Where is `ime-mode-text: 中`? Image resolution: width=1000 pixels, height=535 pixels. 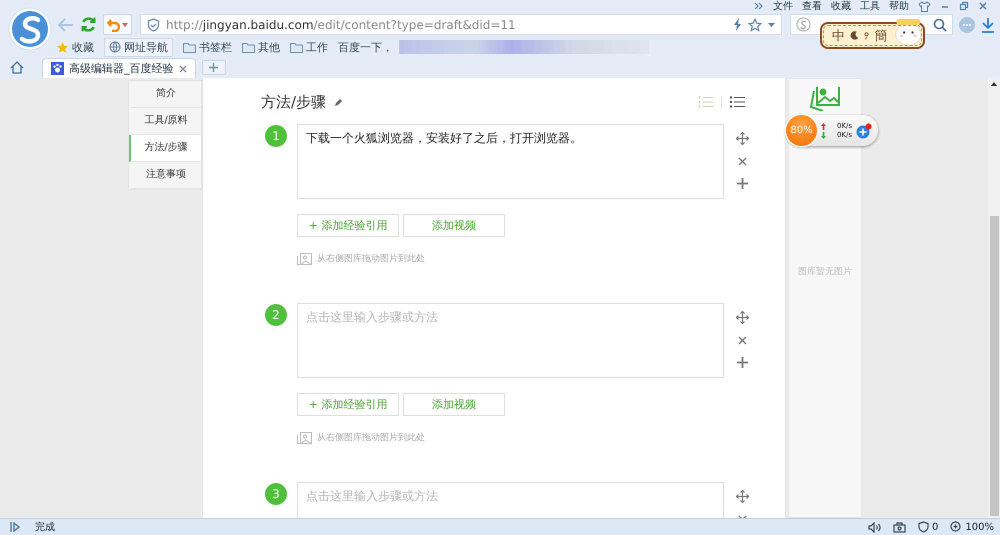 ime-mode-text: 中 is located at coordinates (838, 36).